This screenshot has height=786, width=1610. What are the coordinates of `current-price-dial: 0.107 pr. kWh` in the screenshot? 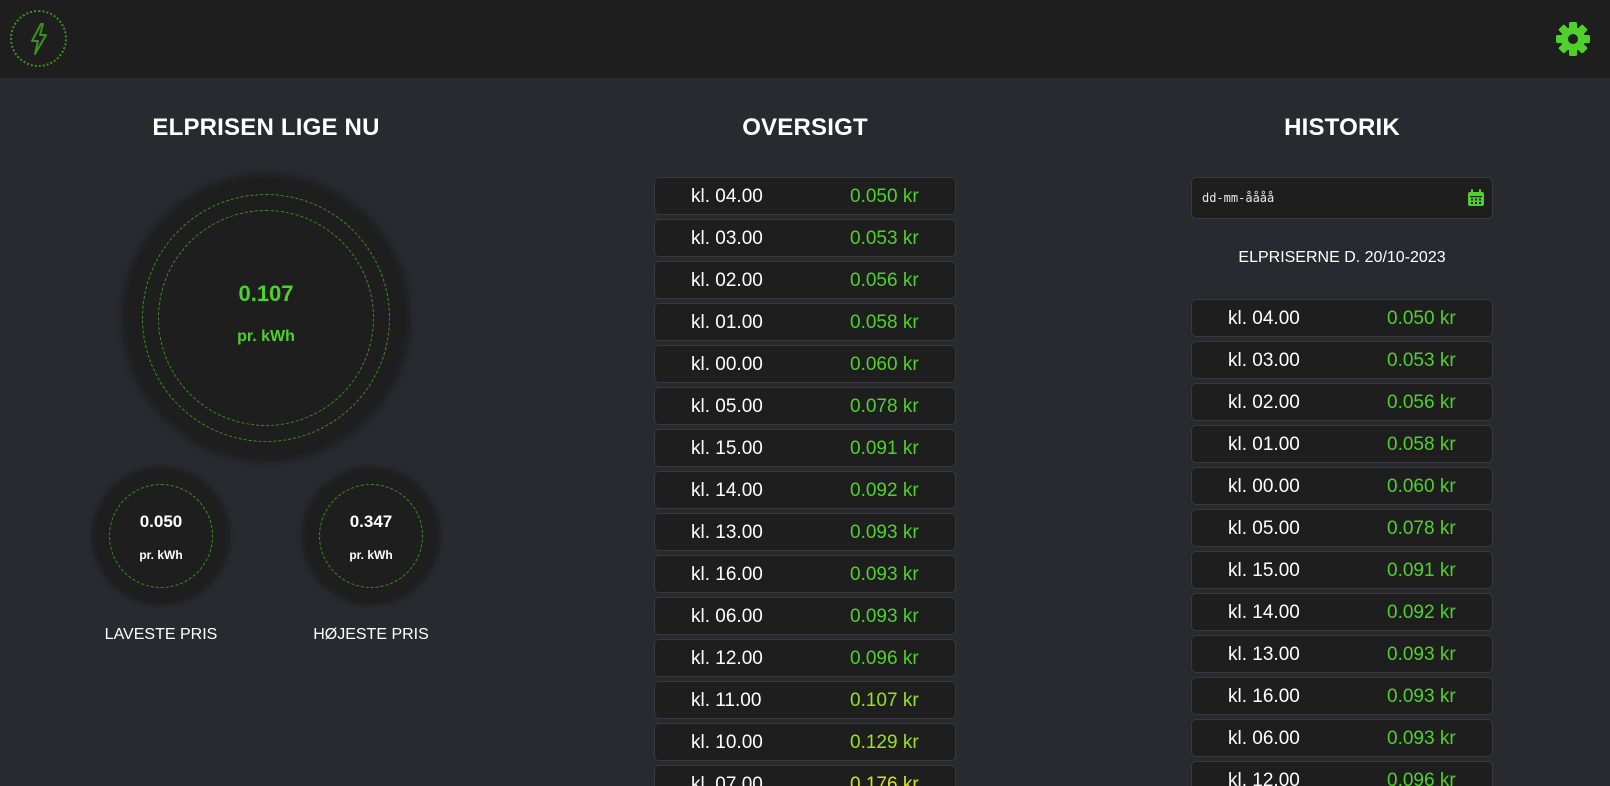 It's located at (266, 318).